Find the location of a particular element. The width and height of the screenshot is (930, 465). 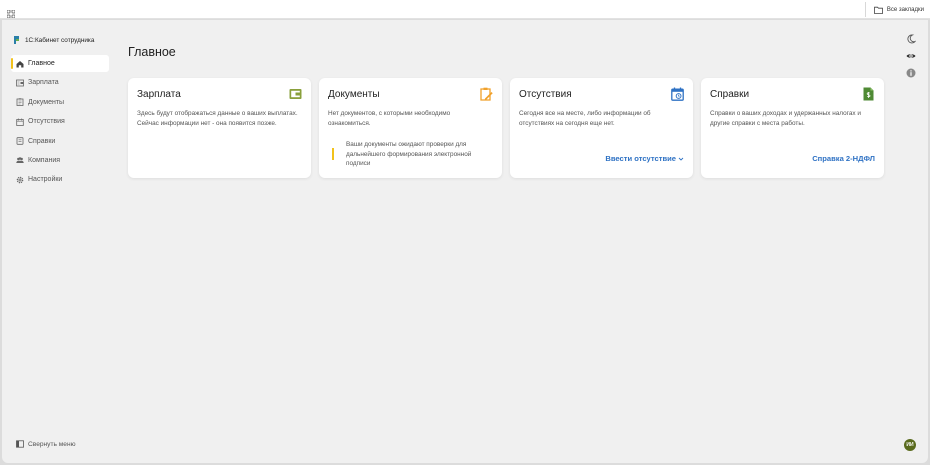

ndfl-certificate-label: Справка 2-НДФЛ is located at coordinates (843, 158).